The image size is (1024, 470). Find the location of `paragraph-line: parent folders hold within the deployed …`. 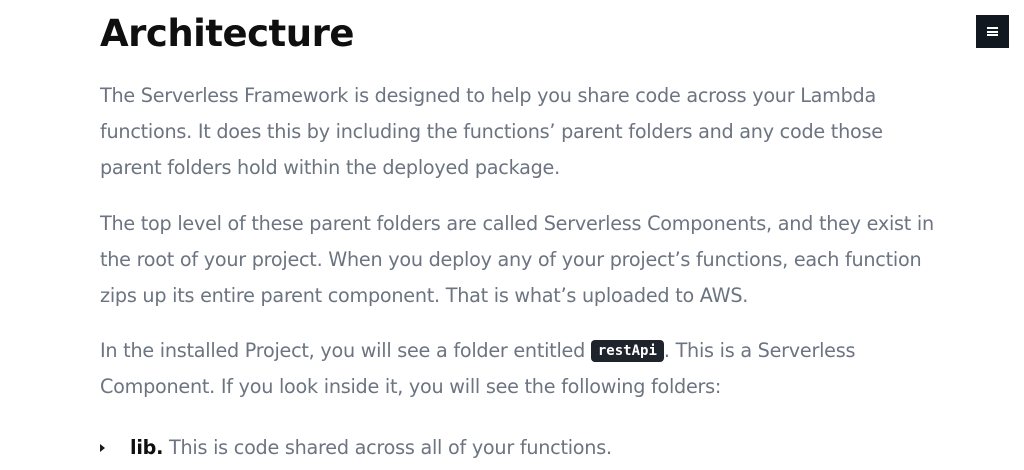

paragraph-line: parent folders hold within the deployed … is located at coordinates (330, 167).